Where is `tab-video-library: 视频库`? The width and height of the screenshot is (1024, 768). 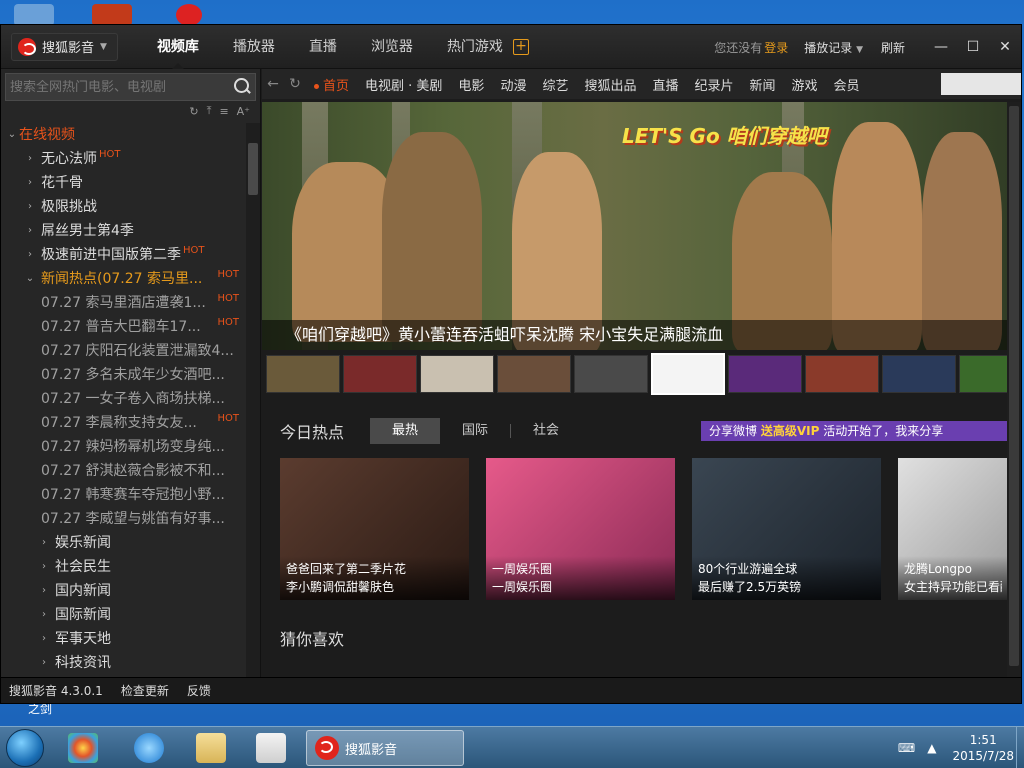
tab-video-library: 视频库 is located at coordinates (178, 47).